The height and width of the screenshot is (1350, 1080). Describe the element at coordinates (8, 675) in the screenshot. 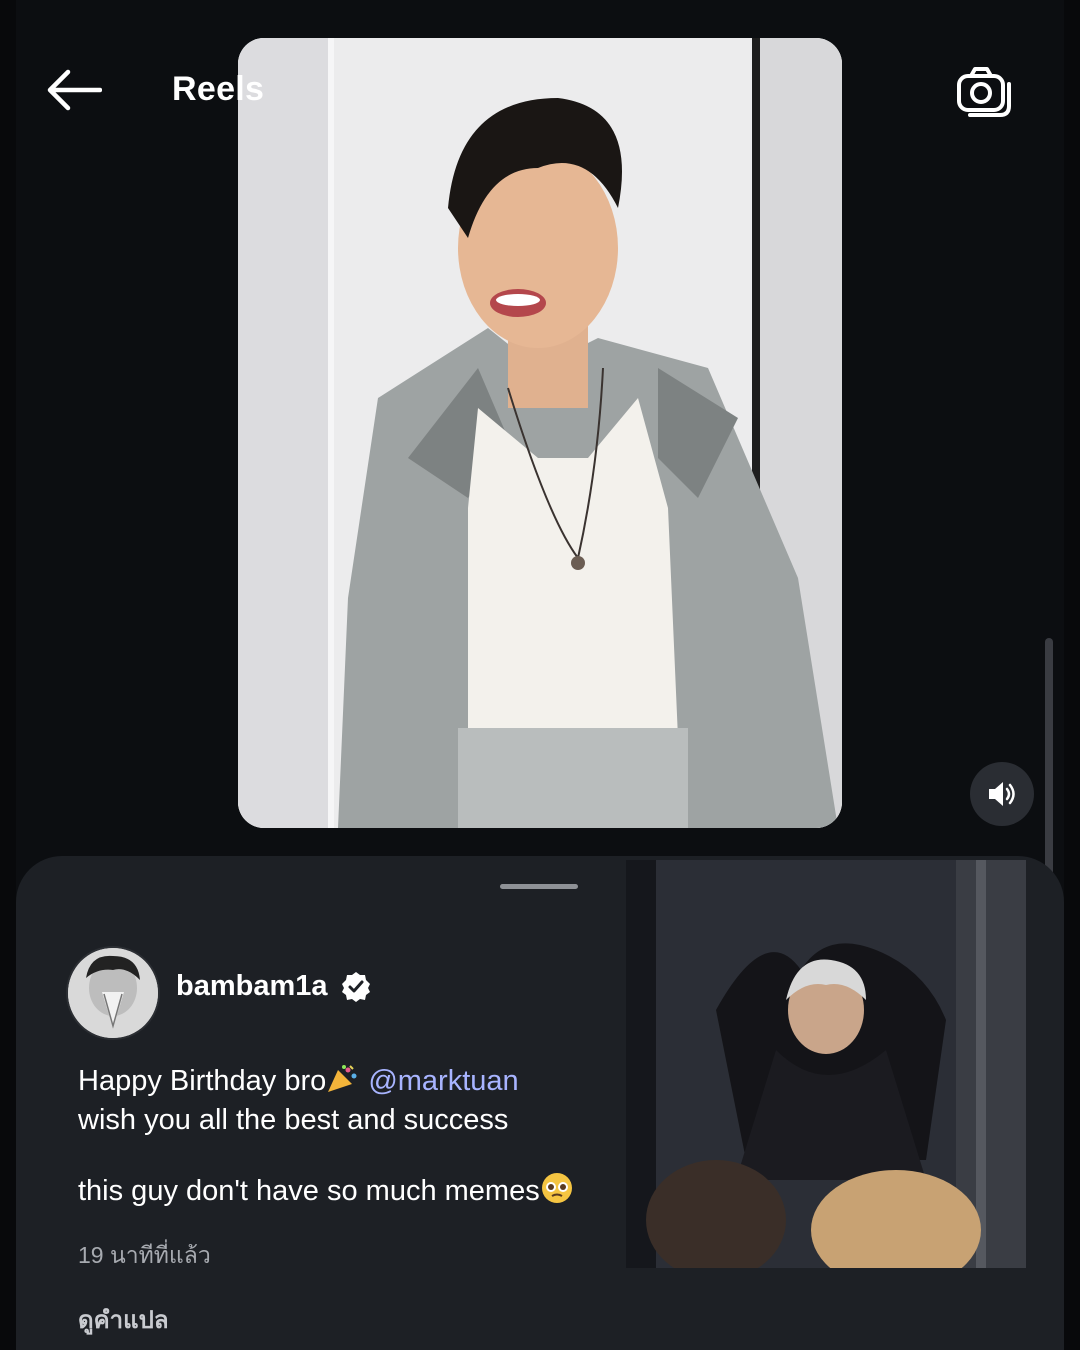

I see `left-edge` at that location.